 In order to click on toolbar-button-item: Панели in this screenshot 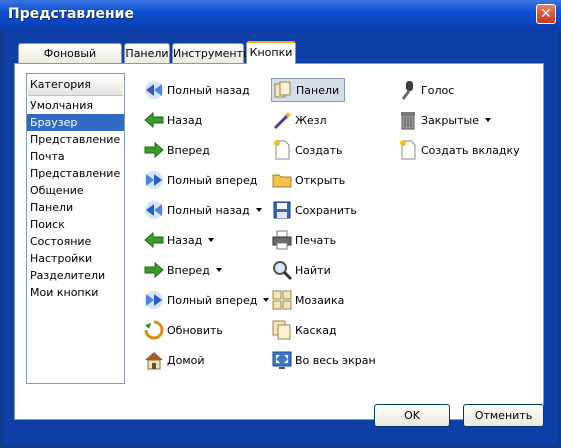, I will do `click(308, 90)`.